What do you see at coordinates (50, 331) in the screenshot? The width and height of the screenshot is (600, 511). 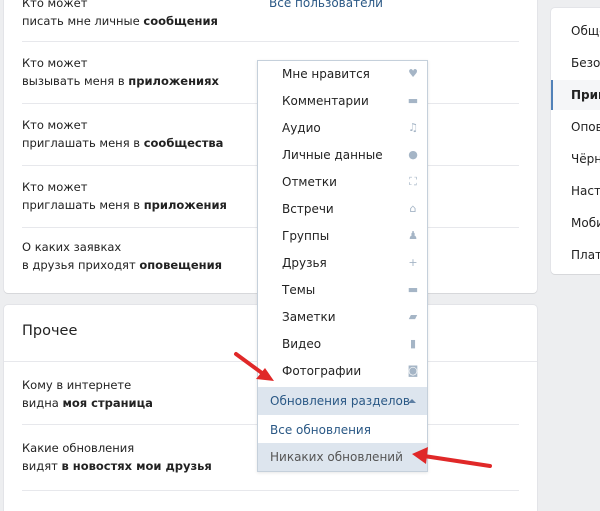 I see `section-title: Прочее` at bounding box center [50, 331].